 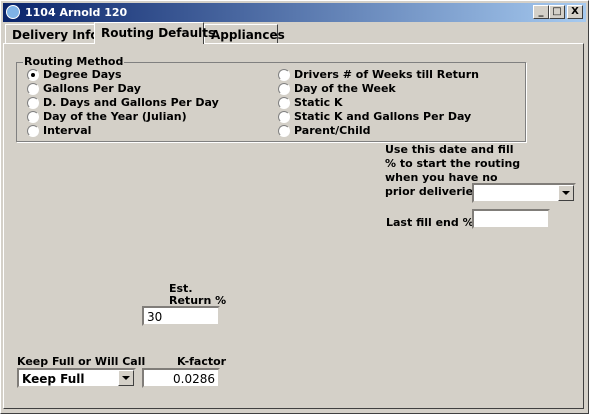 What do you see at coordinates (294, 12) in the screenshot?
I see `title-bar: 1104 Arnold 120 _ □ X` at bounding box center [294, 12].